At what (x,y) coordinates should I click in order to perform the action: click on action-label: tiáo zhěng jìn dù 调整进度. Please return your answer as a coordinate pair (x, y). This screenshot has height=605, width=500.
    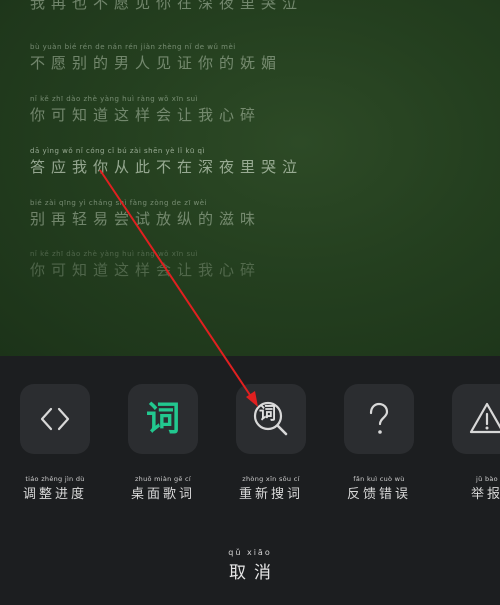
    Looking at the image, I should click on (55, 488).